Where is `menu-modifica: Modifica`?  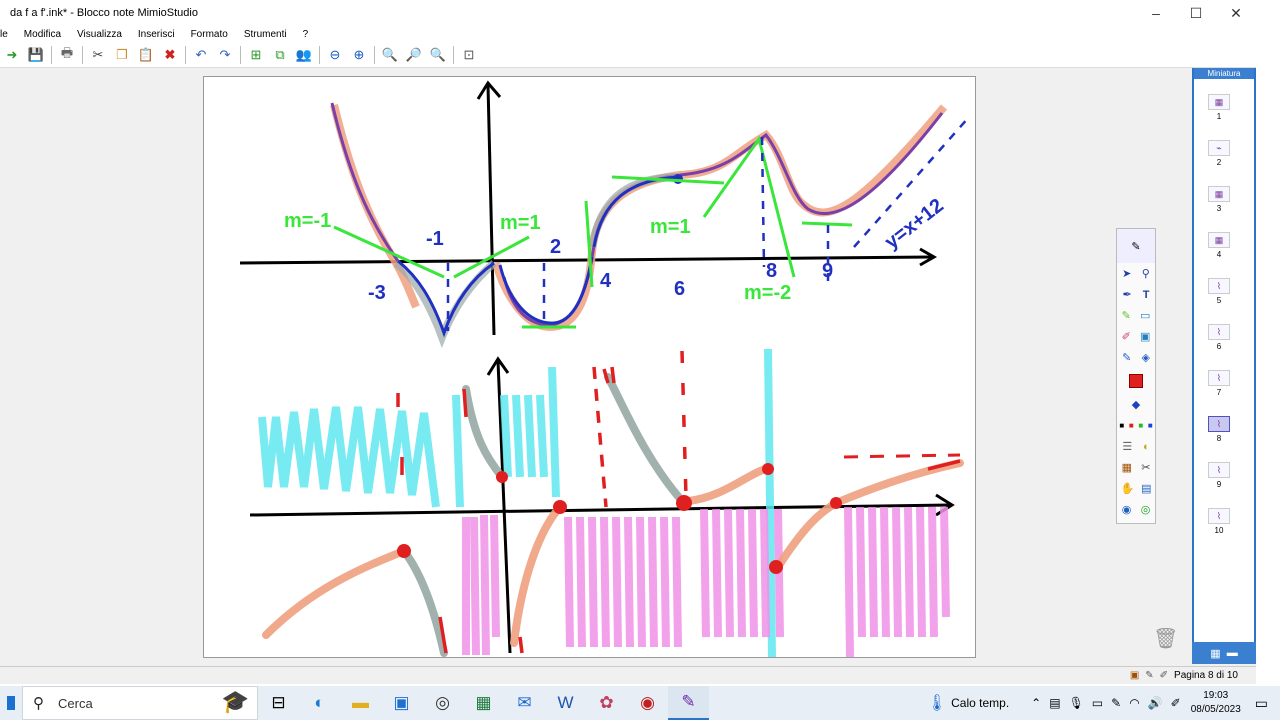 menu-modifica: Modifica is located at coordinates (42, 34).